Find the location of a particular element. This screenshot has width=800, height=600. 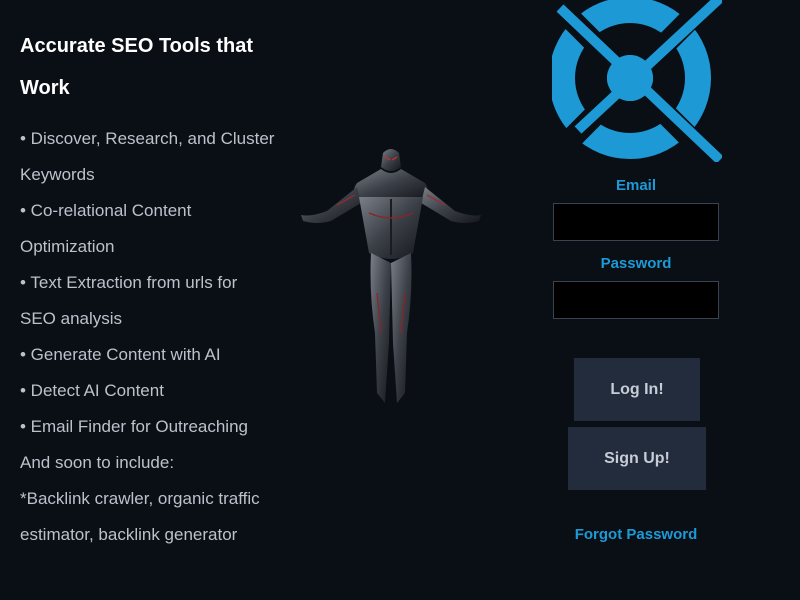

page-title: Accurate SEO Tools that Work is located at coordinates (137, 67).